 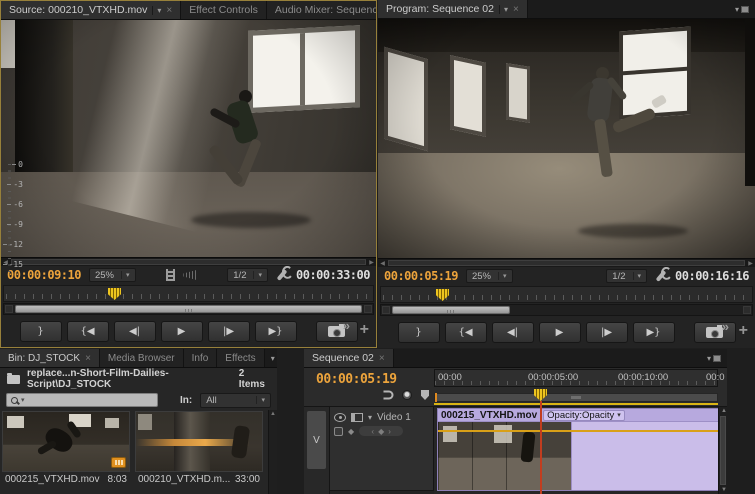 What do you see at coordinates (372, 431) in the screenshot?
I see `prev-keyframe-icon: ‹` at bounding box center [372, 431].